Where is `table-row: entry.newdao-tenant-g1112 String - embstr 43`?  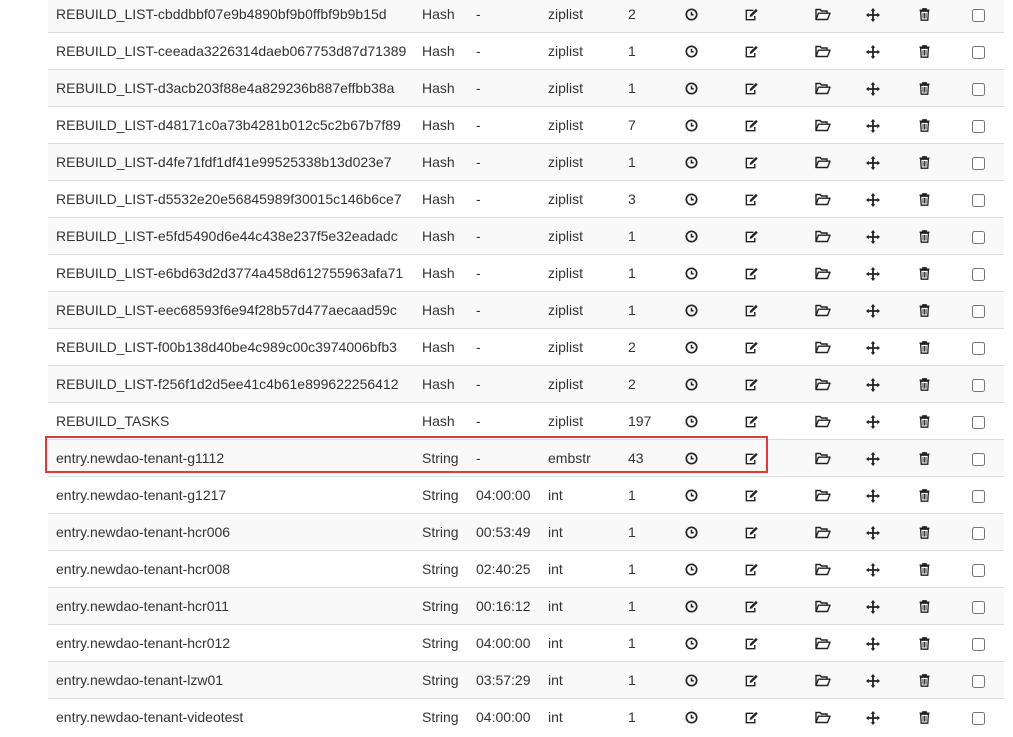
table-row: entry.newdao-tenant-g1112 String - embstr 43 is located at coordinates (526, 458).